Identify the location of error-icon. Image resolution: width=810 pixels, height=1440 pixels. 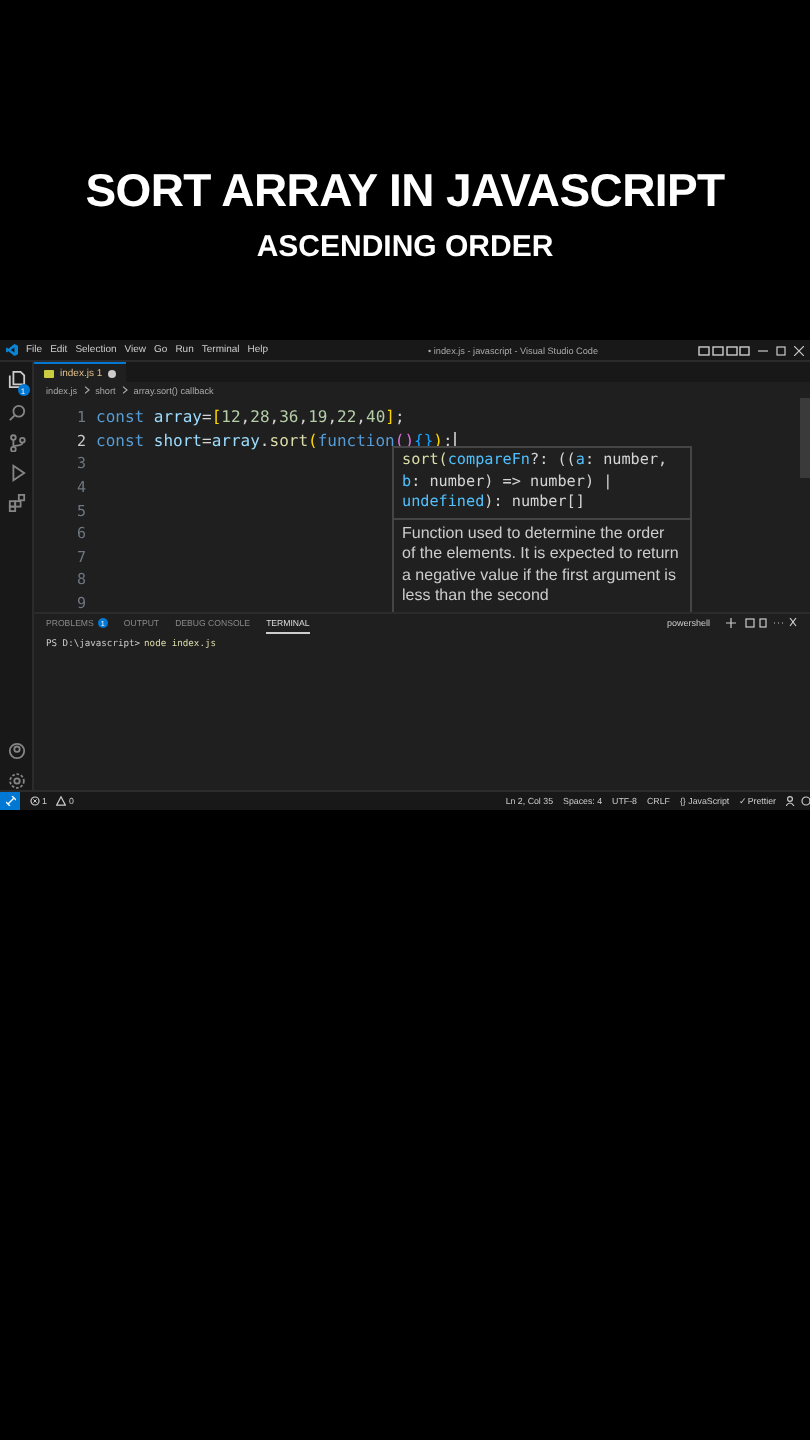
(35, 801).